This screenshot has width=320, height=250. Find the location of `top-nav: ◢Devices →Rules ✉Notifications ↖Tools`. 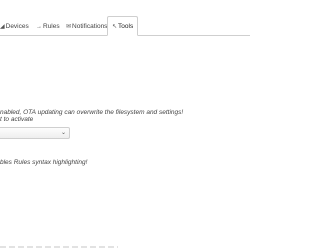

top-nav: ◢Devices →Rules ✉Notifications ↖Tools is located at coordinates (125, 26).